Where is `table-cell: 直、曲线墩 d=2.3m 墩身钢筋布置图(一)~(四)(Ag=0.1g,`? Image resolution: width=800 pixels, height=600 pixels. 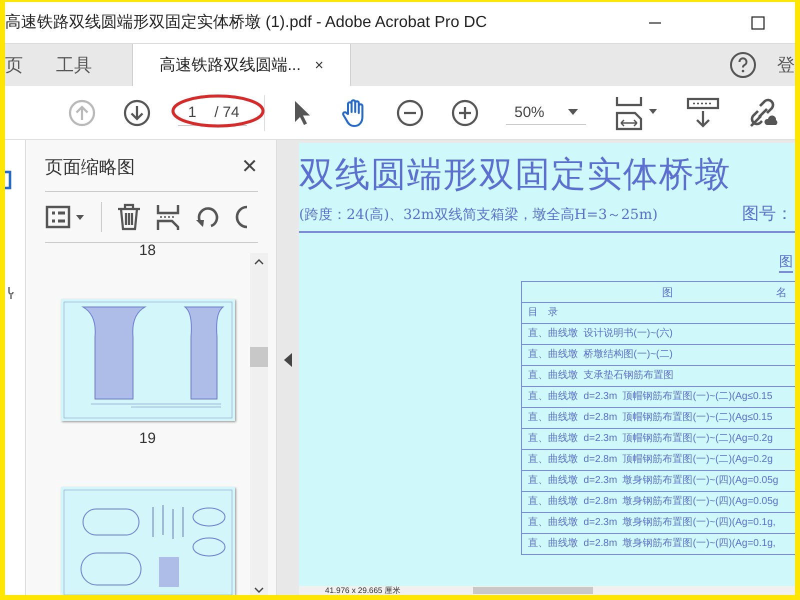 table-cell: 直、曲线墩 d=2.3m 墩身钢筋布置图(一)~(四)(Ag=0.1g, is located at coordinates (658, 523).